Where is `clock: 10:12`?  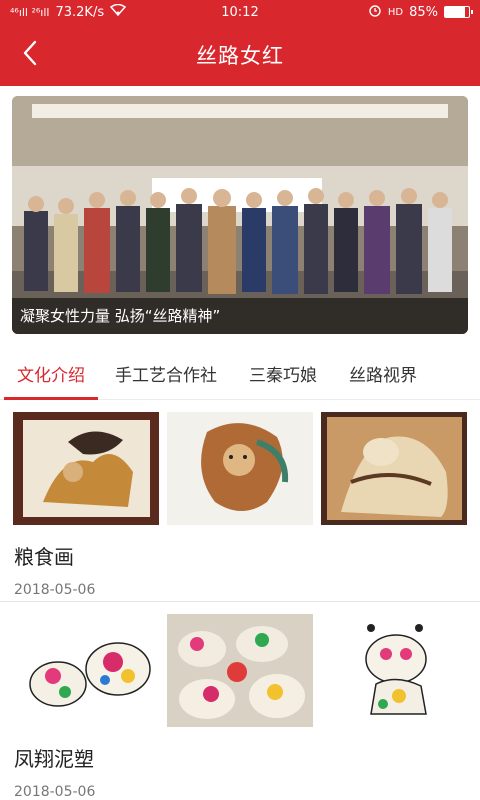
clock: 10:12 is located at coordinates (240, 12).